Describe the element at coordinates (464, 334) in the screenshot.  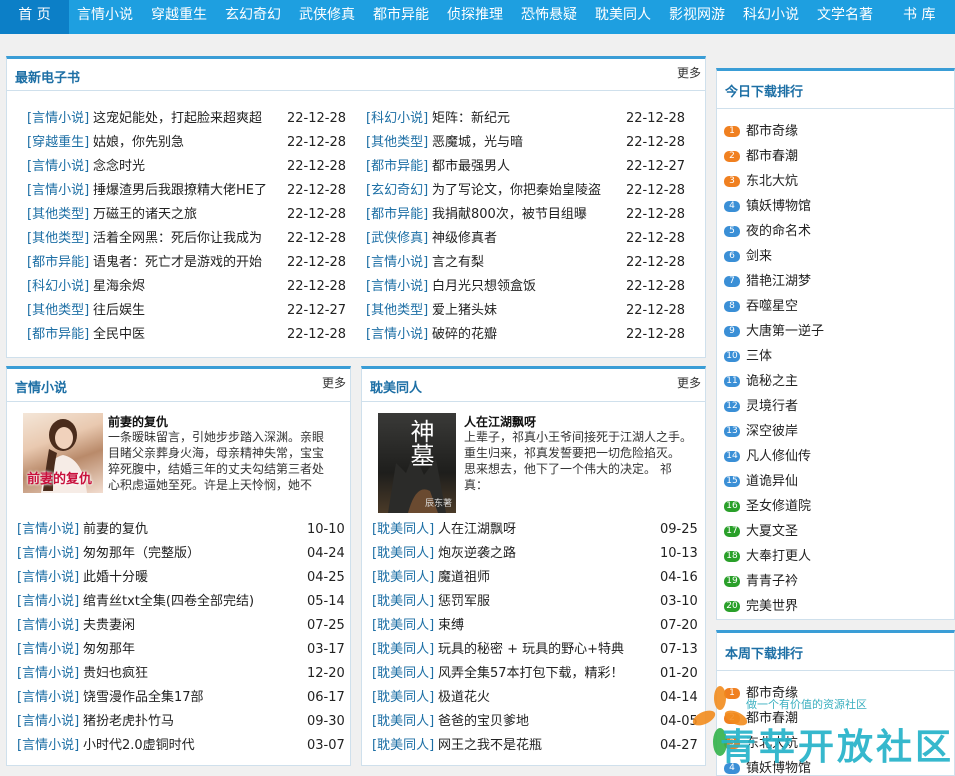
I see `item-title: 破碎的花瓣` at that location.